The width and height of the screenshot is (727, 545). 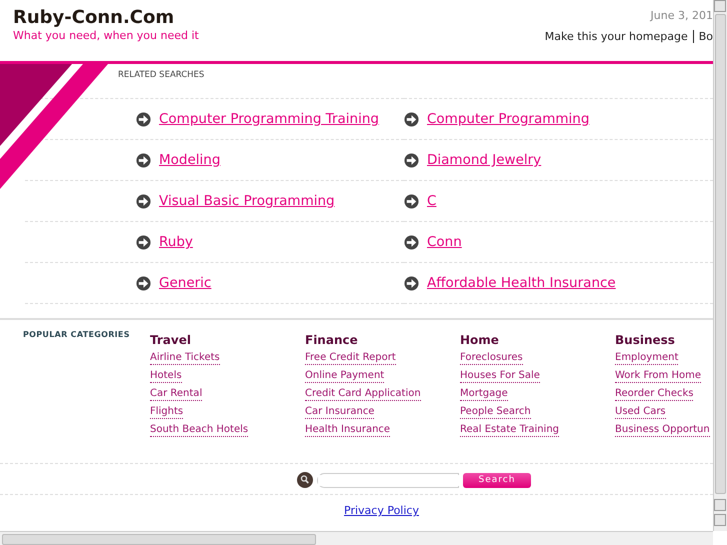 What do you see at coordinates (645, 340) in the screenshot?
I see `category-title: Business` at bounding box center [645, 340].